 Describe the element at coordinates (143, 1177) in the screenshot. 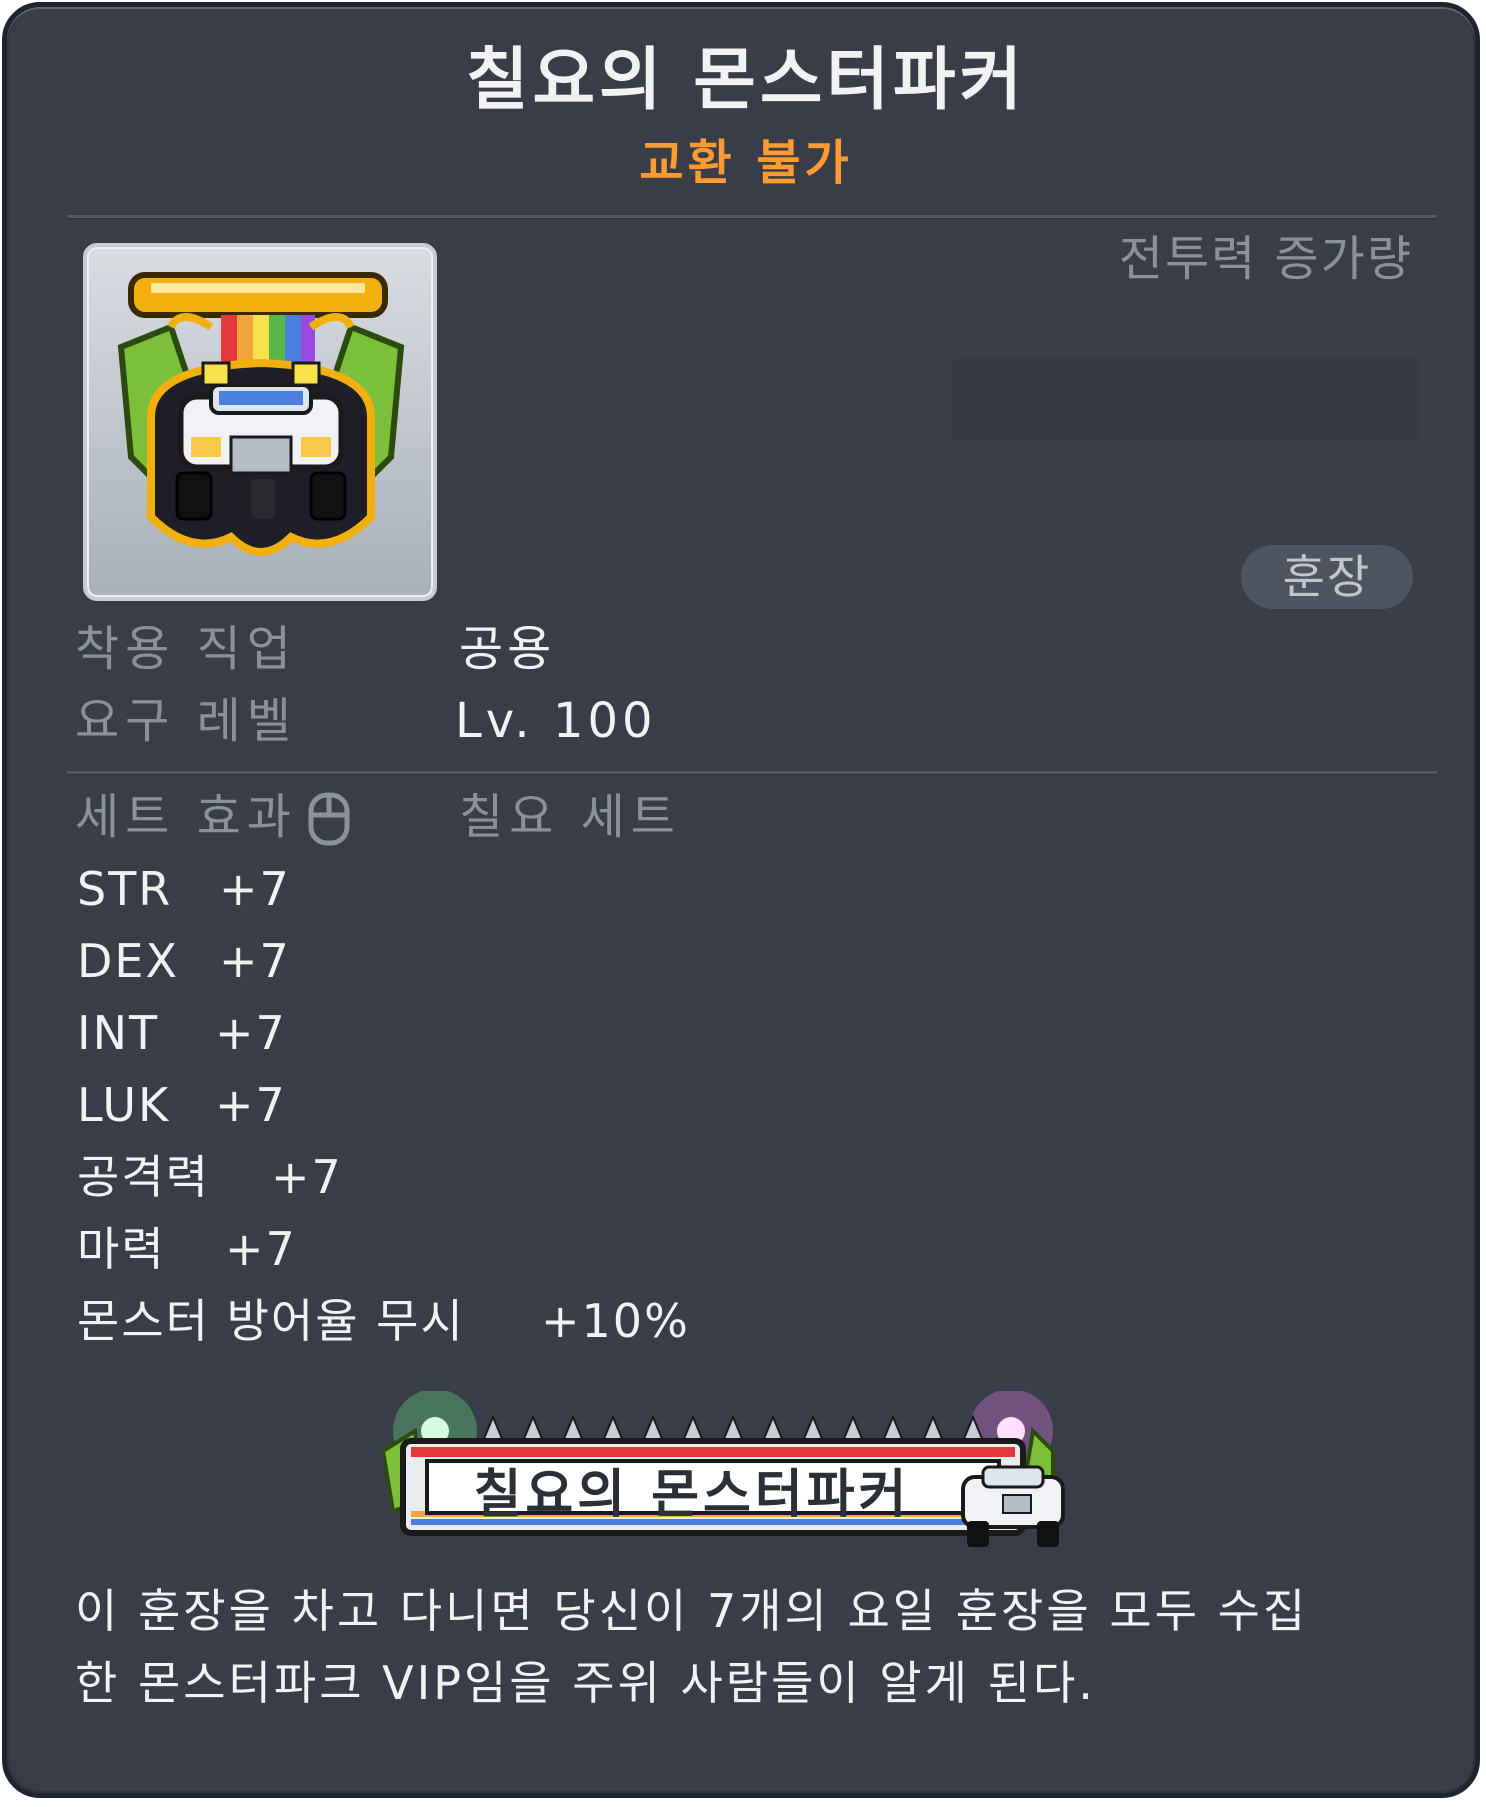

I see `stat-name: 공격력` at that location.